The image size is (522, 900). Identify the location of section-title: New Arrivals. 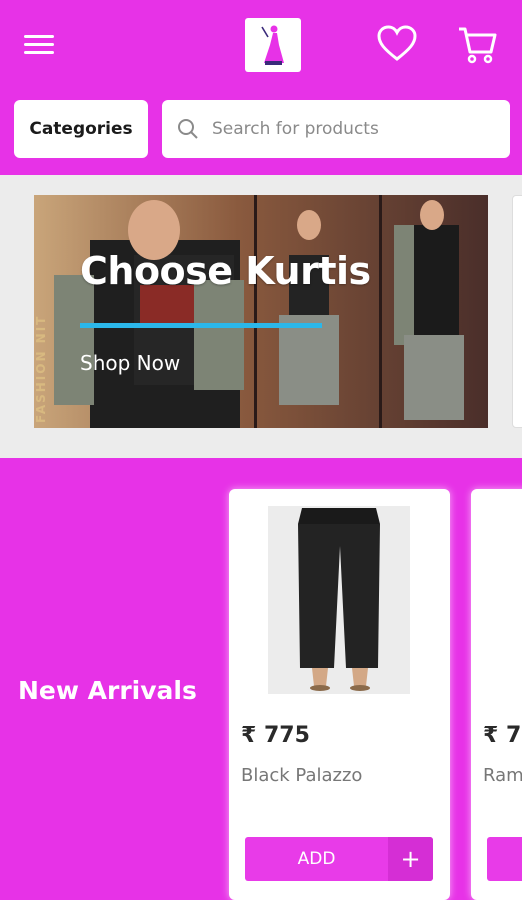
(107, 690).